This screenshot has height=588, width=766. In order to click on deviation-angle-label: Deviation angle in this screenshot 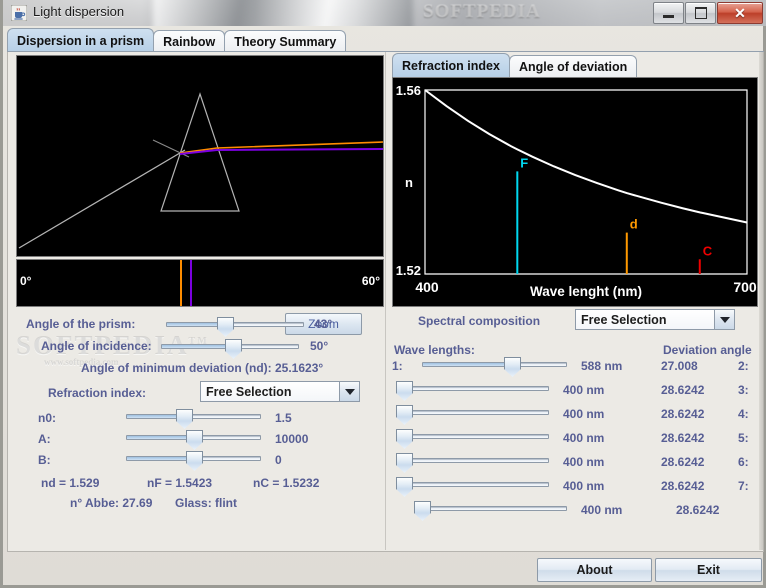, I will do `click(707, 350)`.